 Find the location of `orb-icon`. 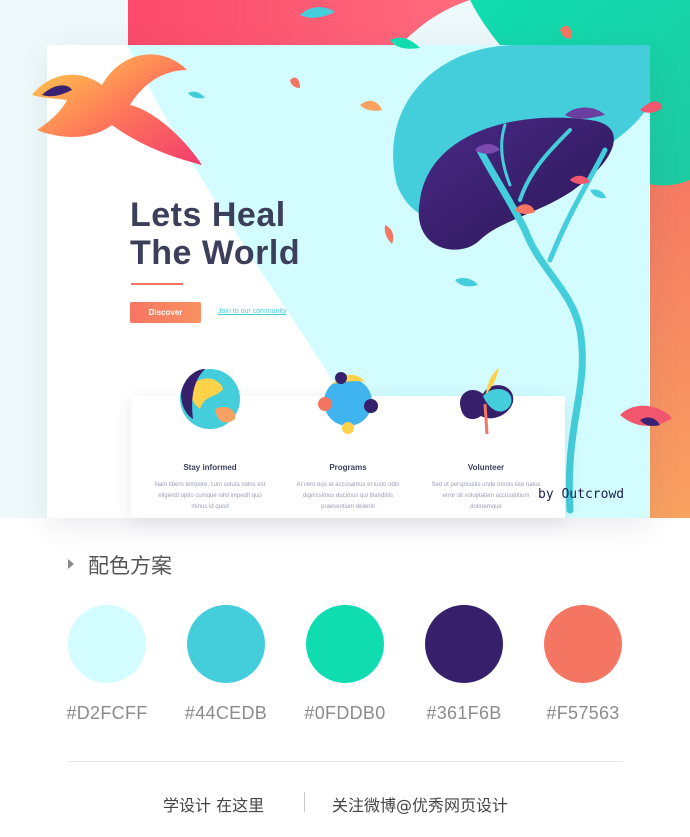

orb-icon is located at coordinates (348, 403).